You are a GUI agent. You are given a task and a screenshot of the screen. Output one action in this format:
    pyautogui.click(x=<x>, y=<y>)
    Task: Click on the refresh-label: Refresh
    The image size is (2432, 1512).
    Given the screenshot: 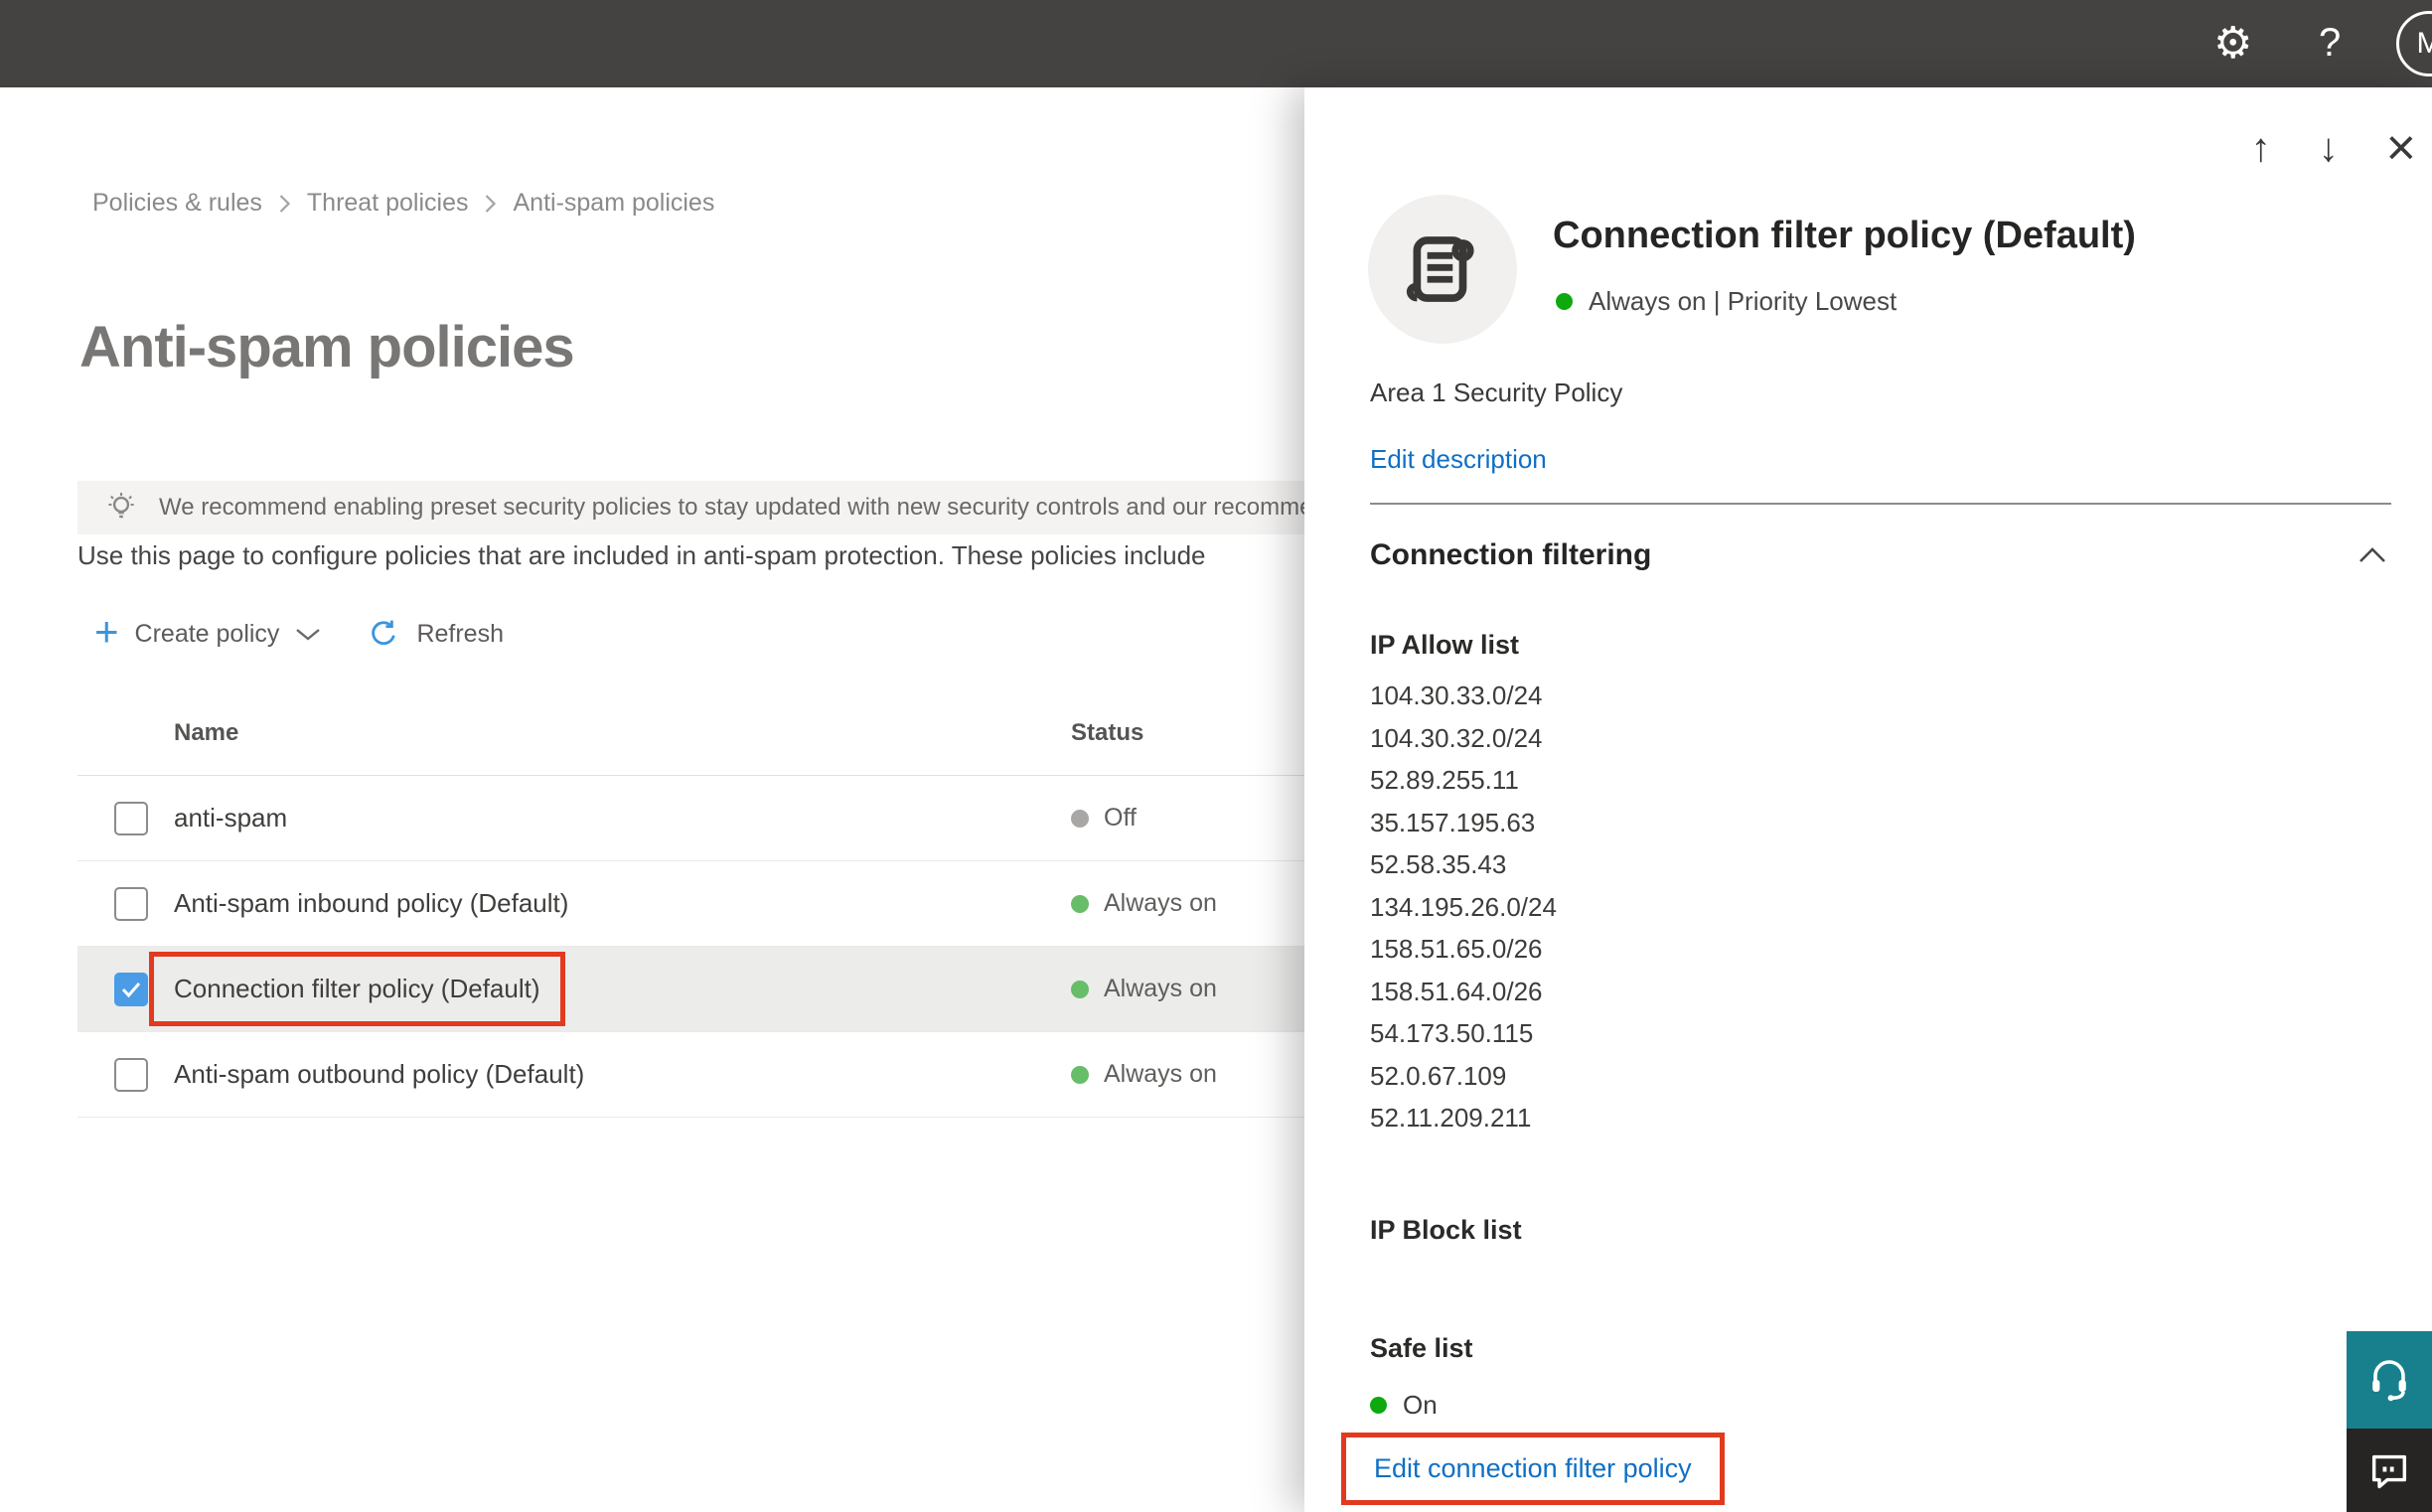 What is the action you would take?
    pyautogui.click(x=460, y=633)
    